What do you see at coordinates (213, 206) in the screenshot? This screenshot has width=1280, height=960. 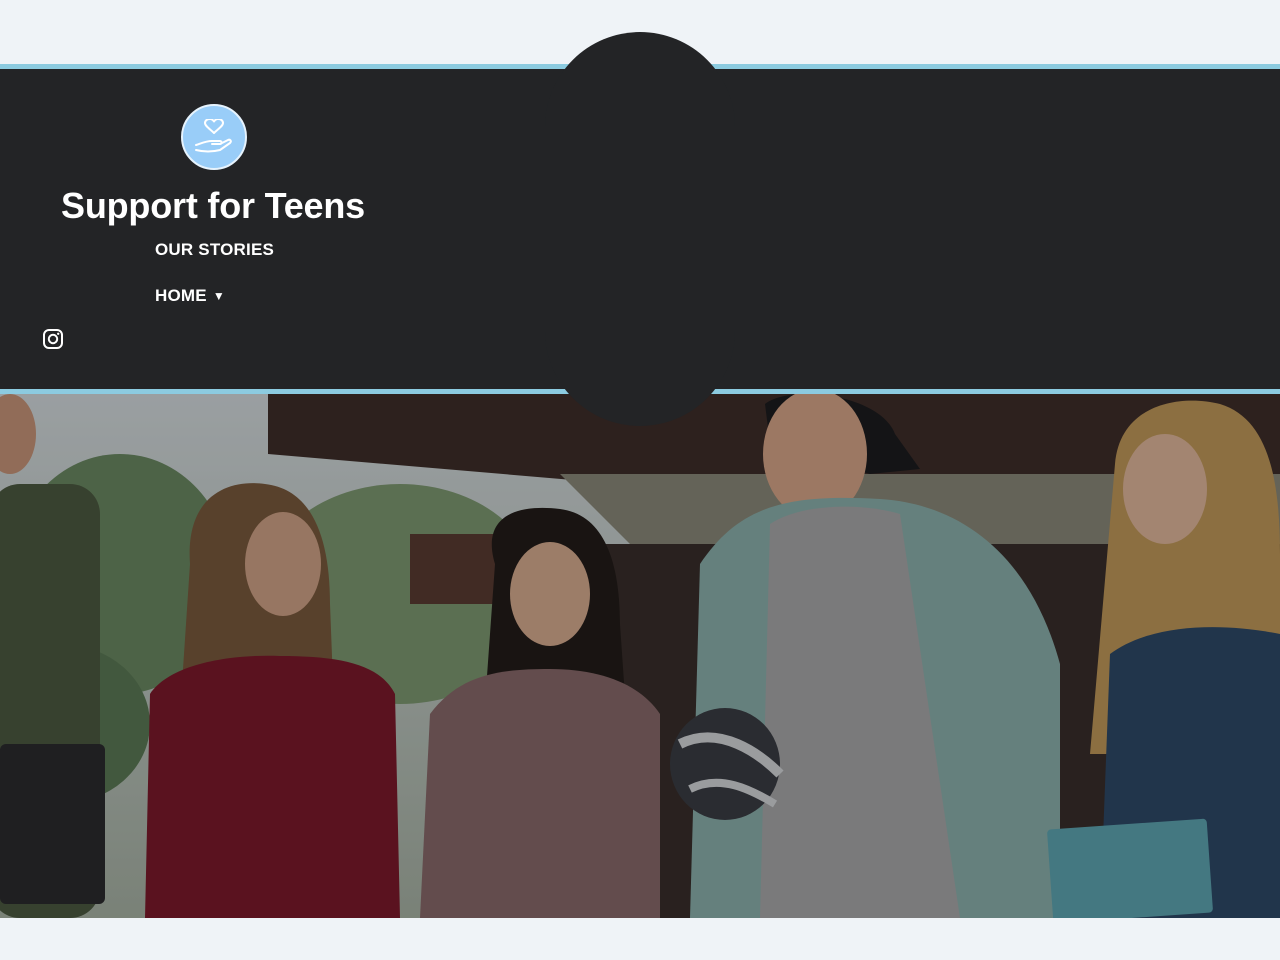 I see `site-title: Support for Teens` at bounding box center [213, 206].